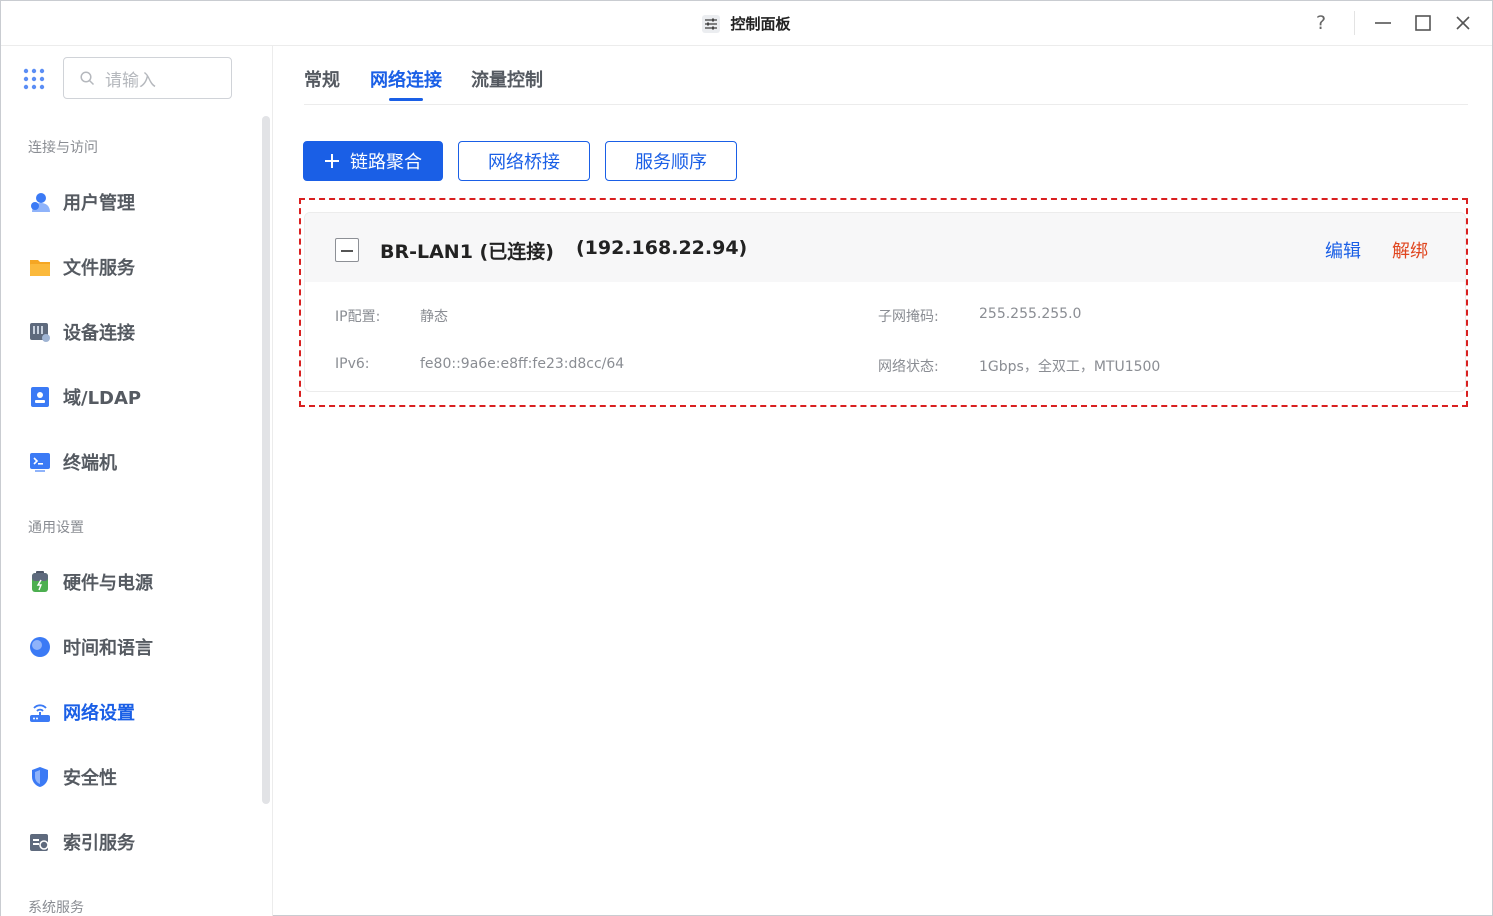  Describe the element at coordinates (322, 79) in the screenshot. I see `tab-general: 常规` at that location.